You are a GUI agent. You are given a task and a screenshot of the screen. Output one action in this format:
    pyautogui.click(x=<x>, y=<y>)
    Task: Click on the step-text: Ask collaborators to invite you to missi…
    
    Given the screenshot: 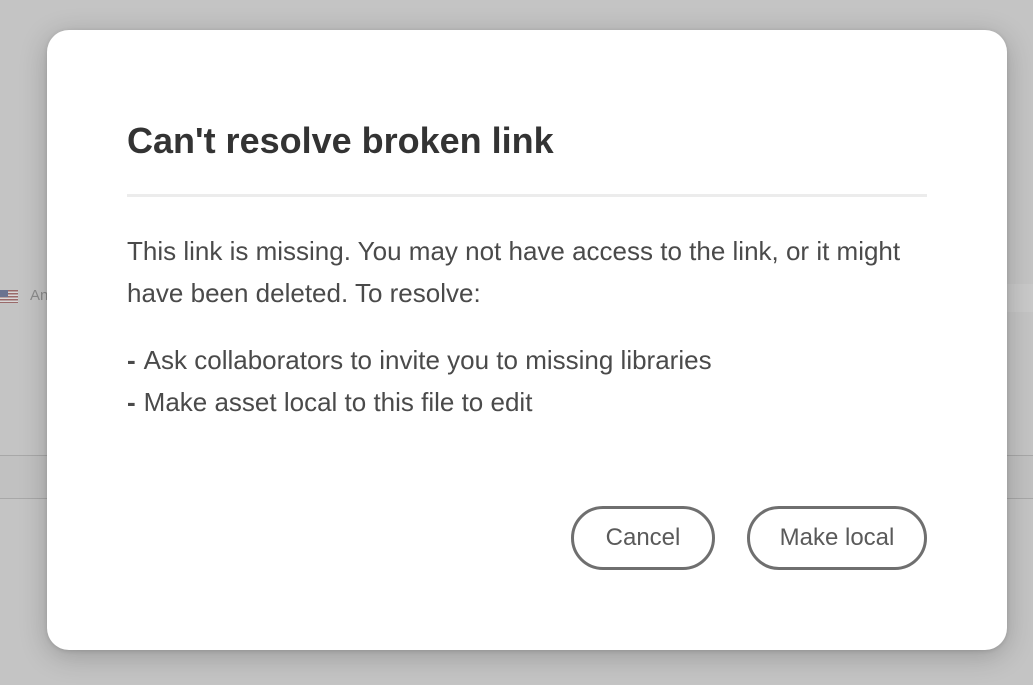 What is the action you would take?
    pyautogui.click(x=427, y=360)
    